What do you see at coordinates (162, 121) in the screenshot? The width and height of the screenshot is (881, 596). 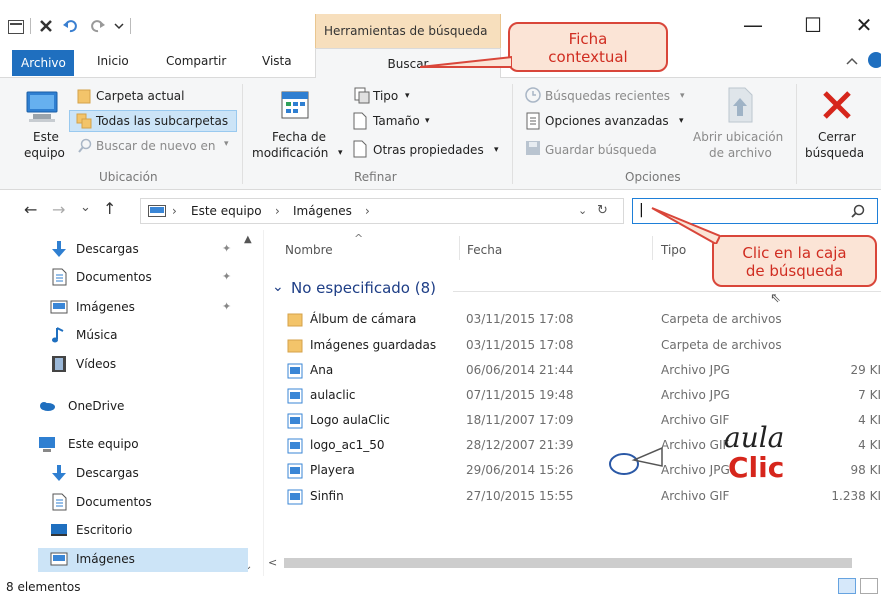 I see `todas-subcarpetas-button: Todas las subcarpetas` at bounding box center [162, 121].